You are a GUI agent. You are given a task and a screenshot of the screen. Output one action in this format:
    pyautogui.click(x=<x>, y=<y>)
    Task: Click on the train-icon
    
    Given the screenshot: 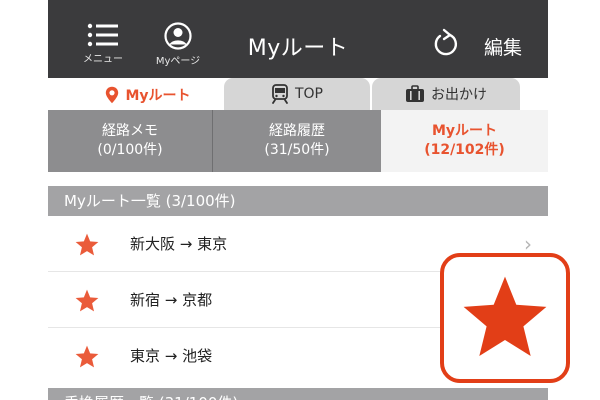 What is the action you would take?
    pyautogui.click(x=280, y=94)
    